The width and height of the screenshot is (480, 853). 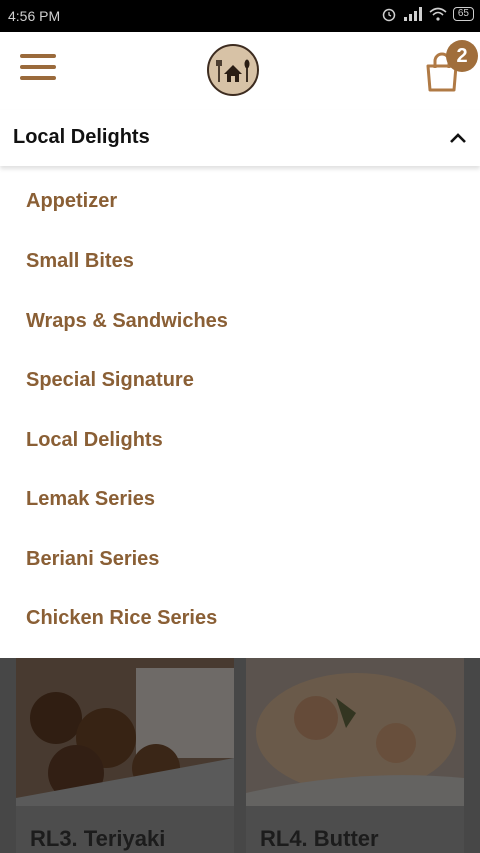 What do you see at coordinates (438, 14) in the screenshot?
I see `wifi-icon` at bounding box center [438, 14].